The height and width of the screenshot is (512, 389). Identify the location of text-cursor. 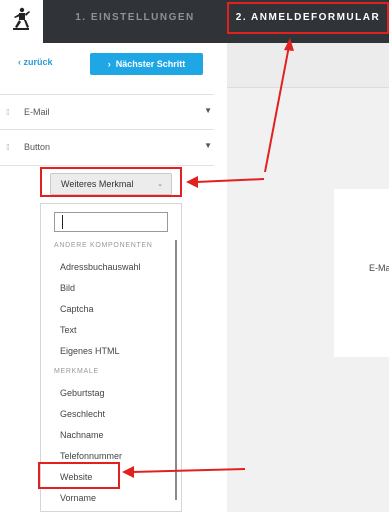
(62, 222).